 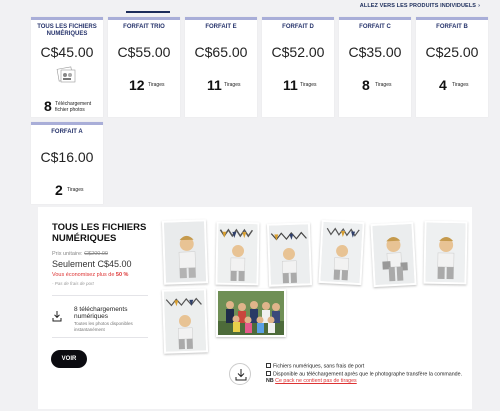 What do you see at coordinates (221, 52) in the screenshot?
I see `package-price: C$65.00` at bounding box center [221, 52].